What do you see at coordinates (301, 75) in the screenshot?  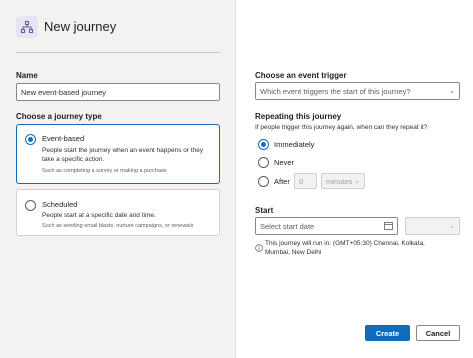 I see `trigger-label: Choose an event trigger` at bounding box center [301, 75].